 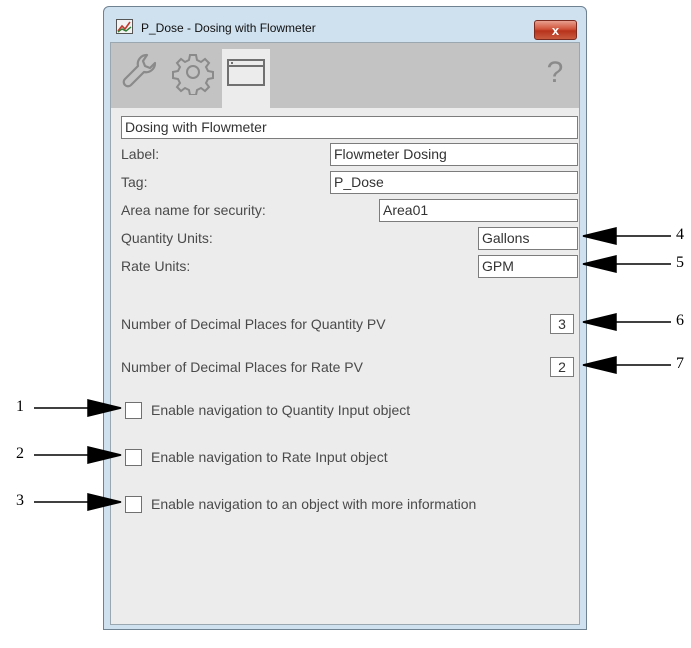 I want to click on checkbox-row-rate-nav: Enable navigation to Rate Input object, so click(x=256, y=457).